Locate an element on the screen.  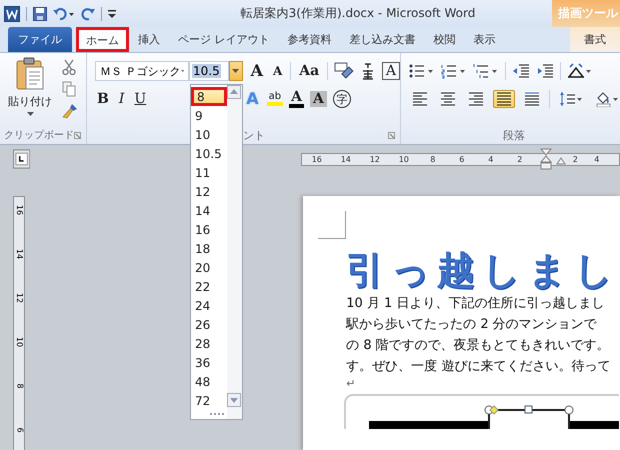
font-size-option: 18 is located at coordinates (209, 248).